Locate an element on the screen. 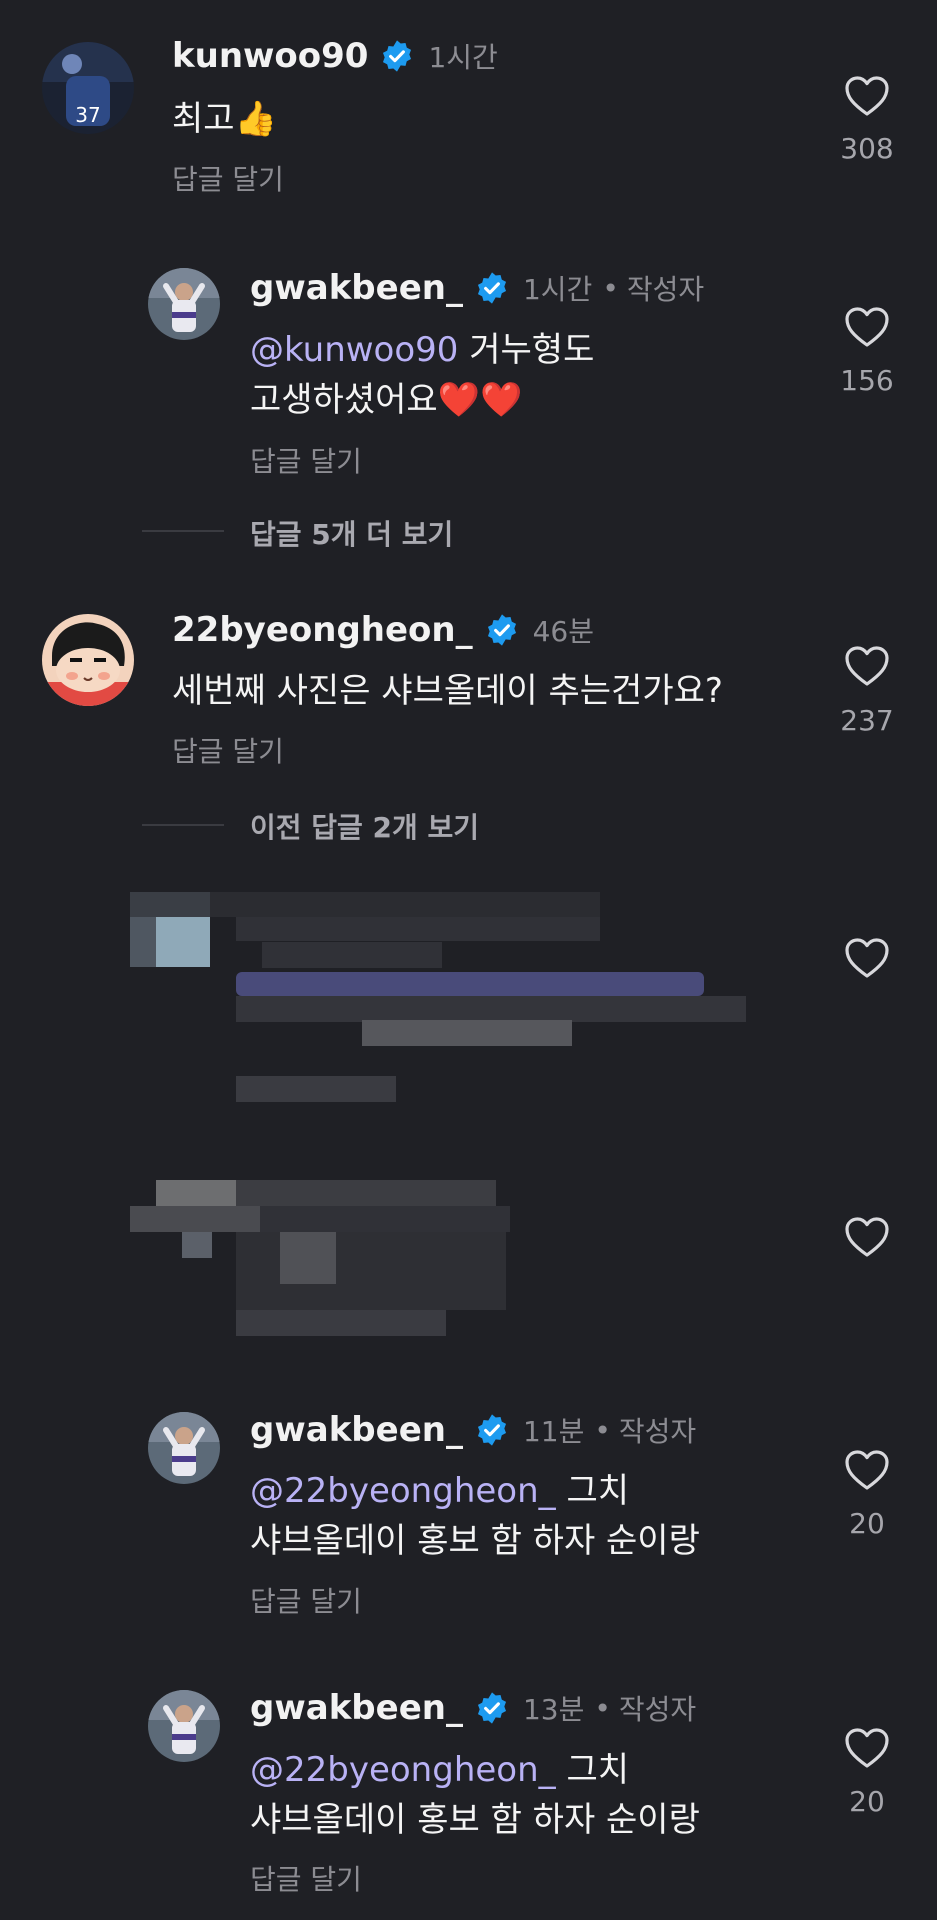  username: kunwoo90 is located at coordinates (270, 56).